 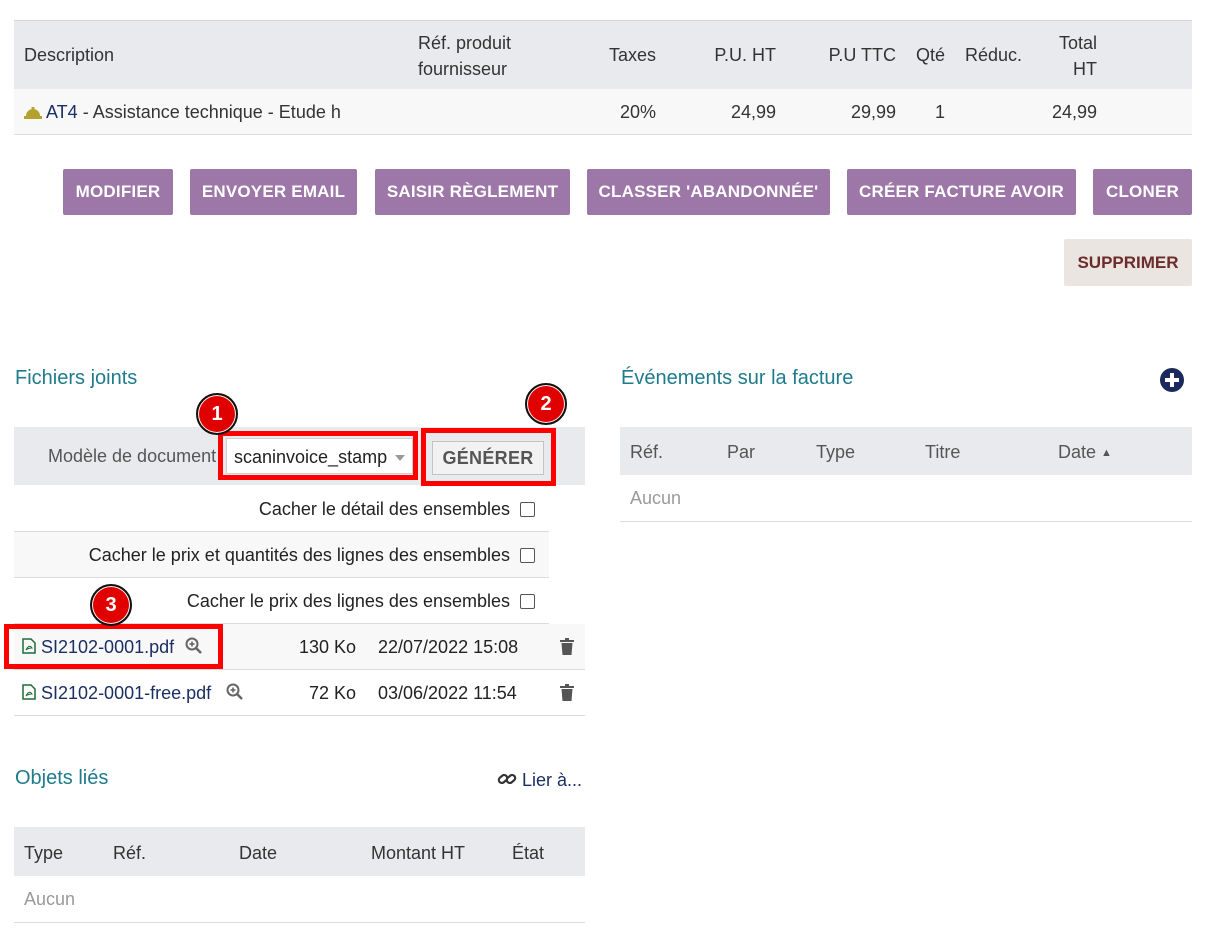 I want to click on modify-button: MODIFIER, so click(x=118, y=192).